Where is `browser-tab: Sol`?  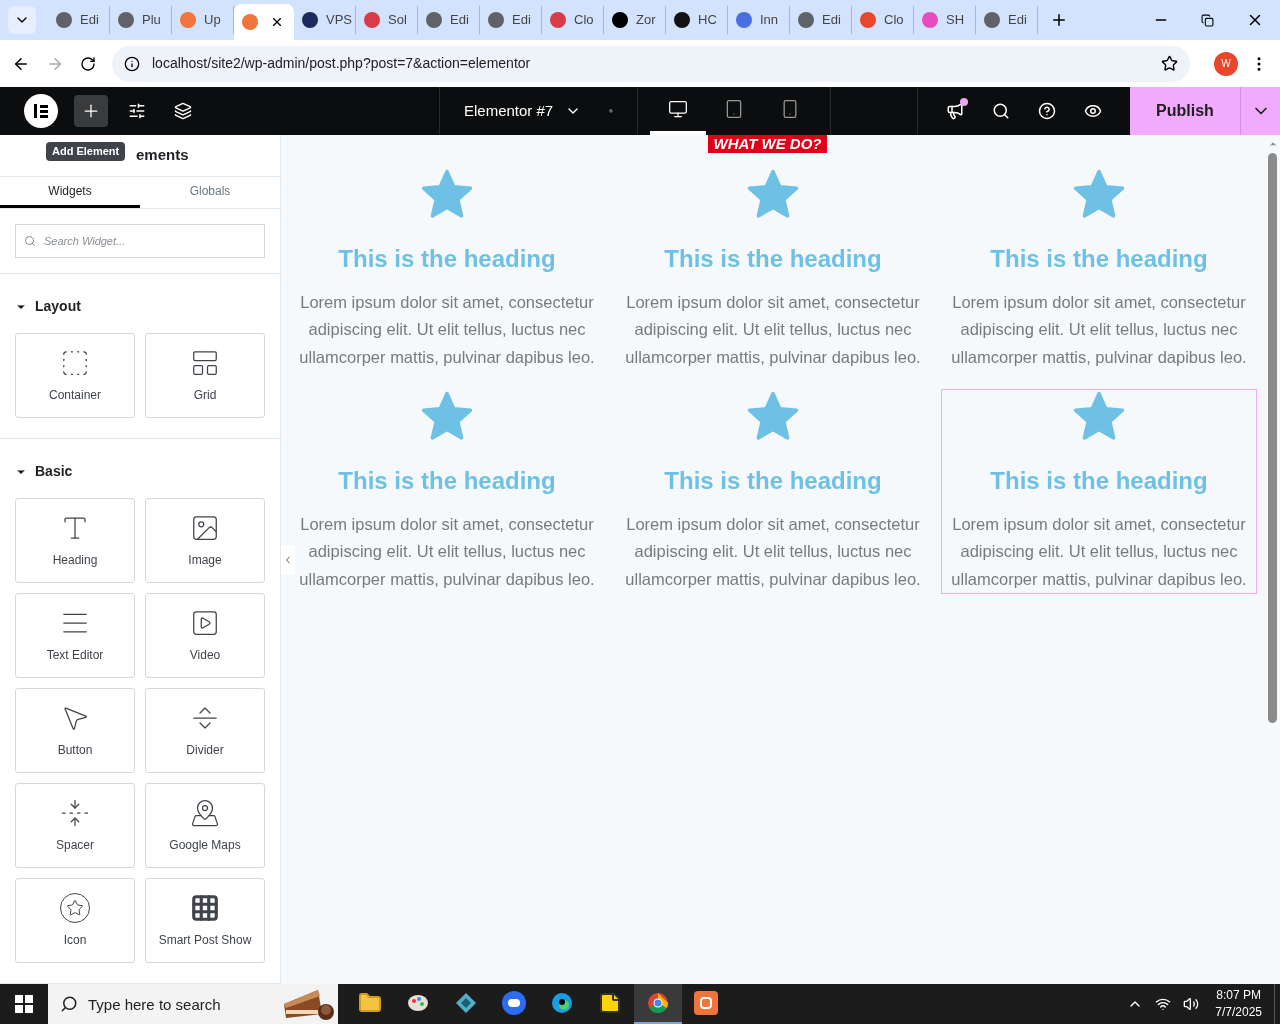
browser-tab: Sol is located at coordinates (387, 20).